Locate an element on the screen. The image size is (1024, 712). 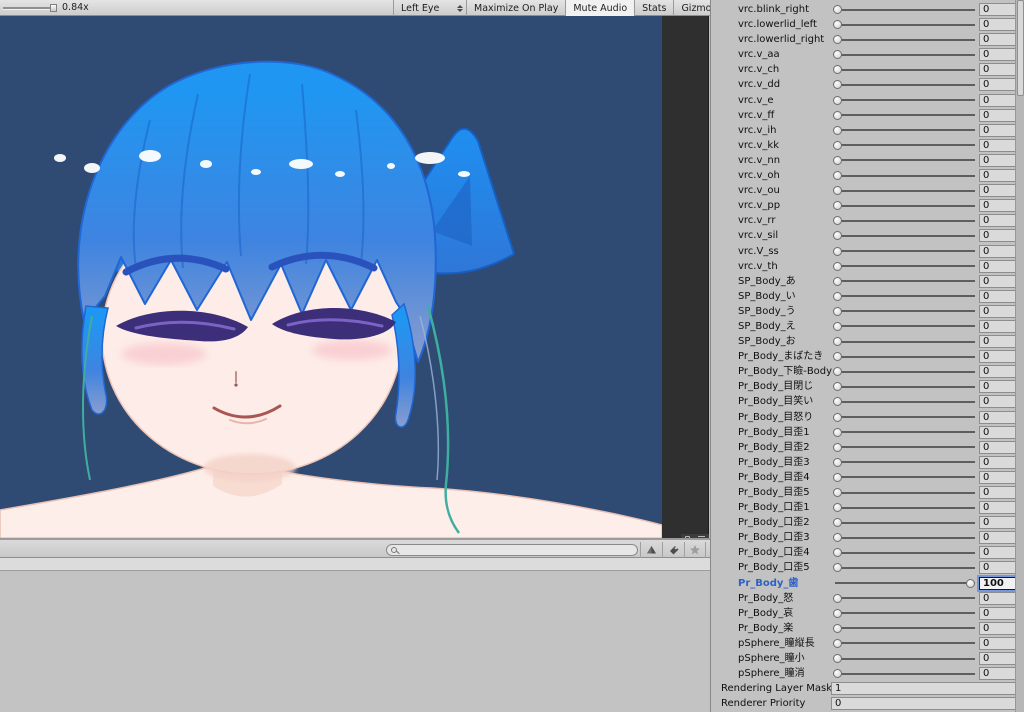
project-content-area is located at coordinates (355, 642).